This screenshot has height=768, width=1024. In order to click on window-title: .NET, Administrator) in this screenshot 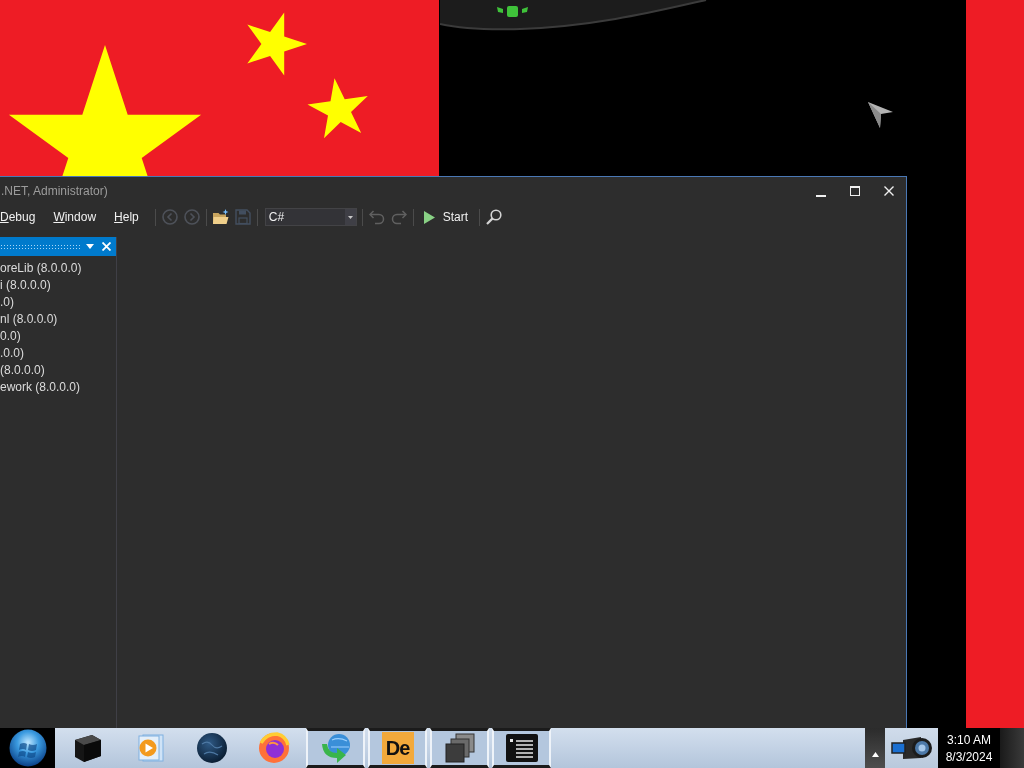, I will do `click(54, 191)`.